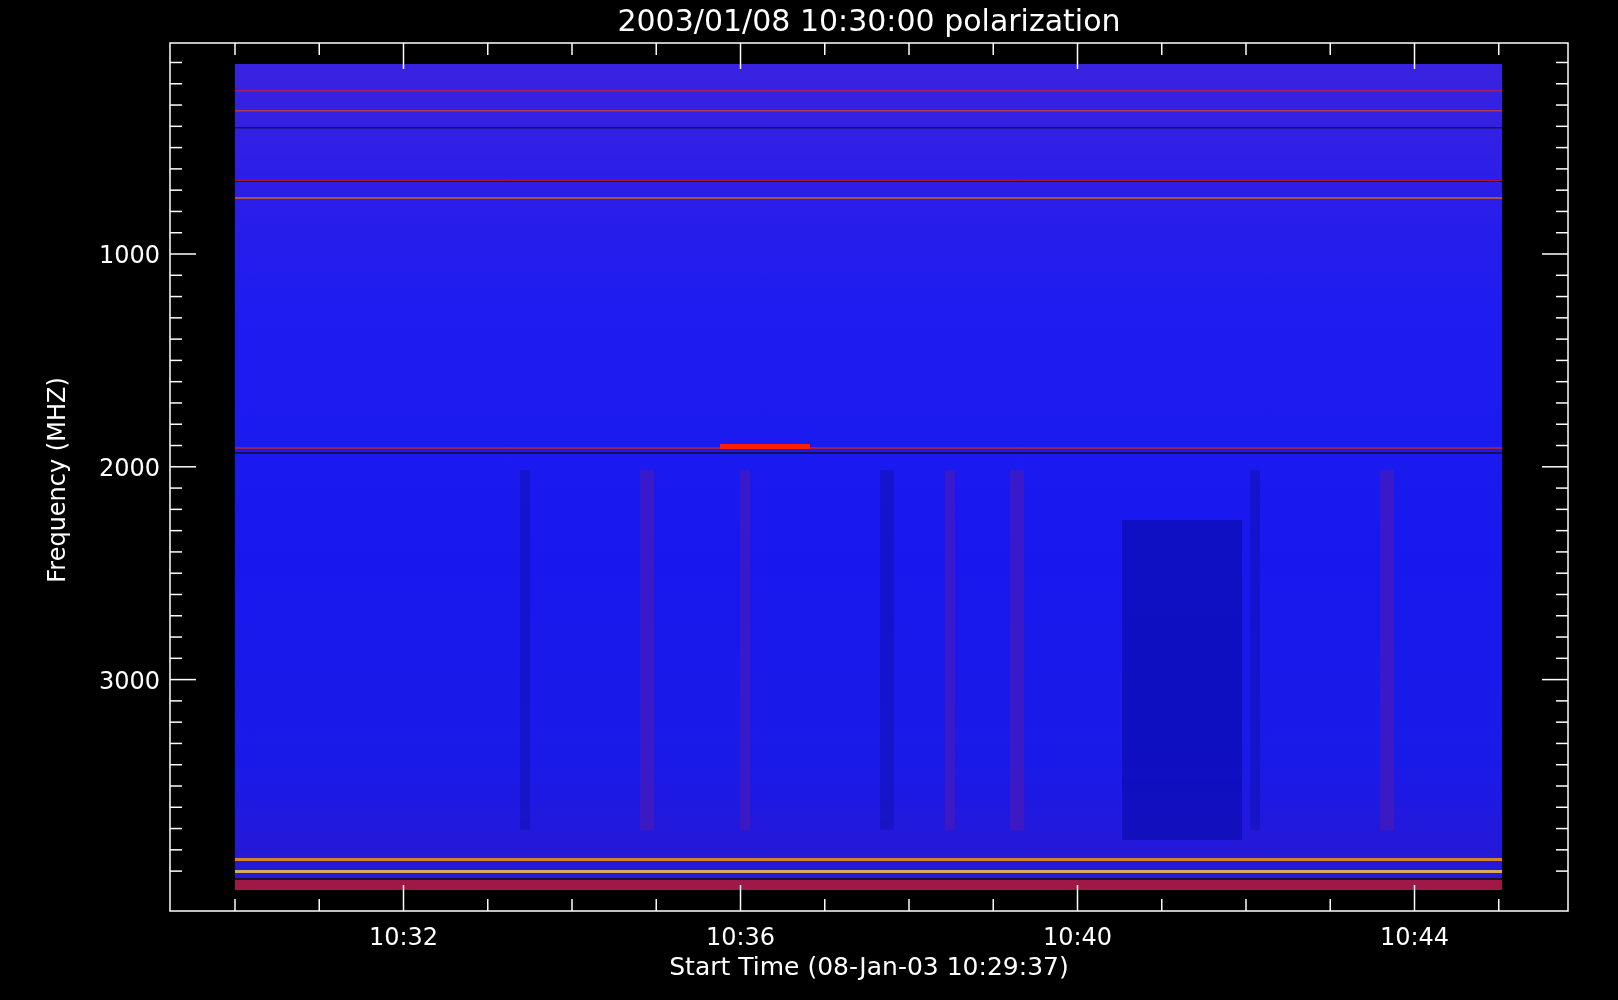  Describe the element at coordinates (740, 937) in the screenshot. I see `axis-tick-label: 10:36` at that location.